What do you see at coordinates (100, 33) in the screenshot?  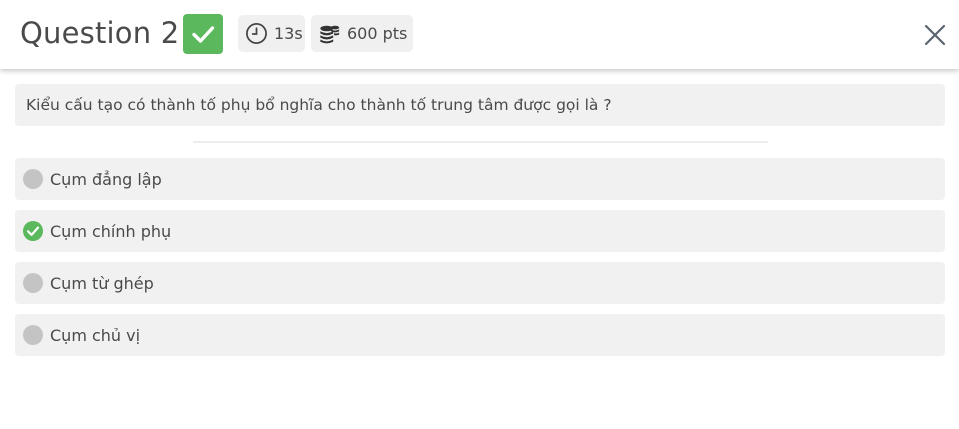 I see `question-title: Question 2` at bounding box center [100, 33].